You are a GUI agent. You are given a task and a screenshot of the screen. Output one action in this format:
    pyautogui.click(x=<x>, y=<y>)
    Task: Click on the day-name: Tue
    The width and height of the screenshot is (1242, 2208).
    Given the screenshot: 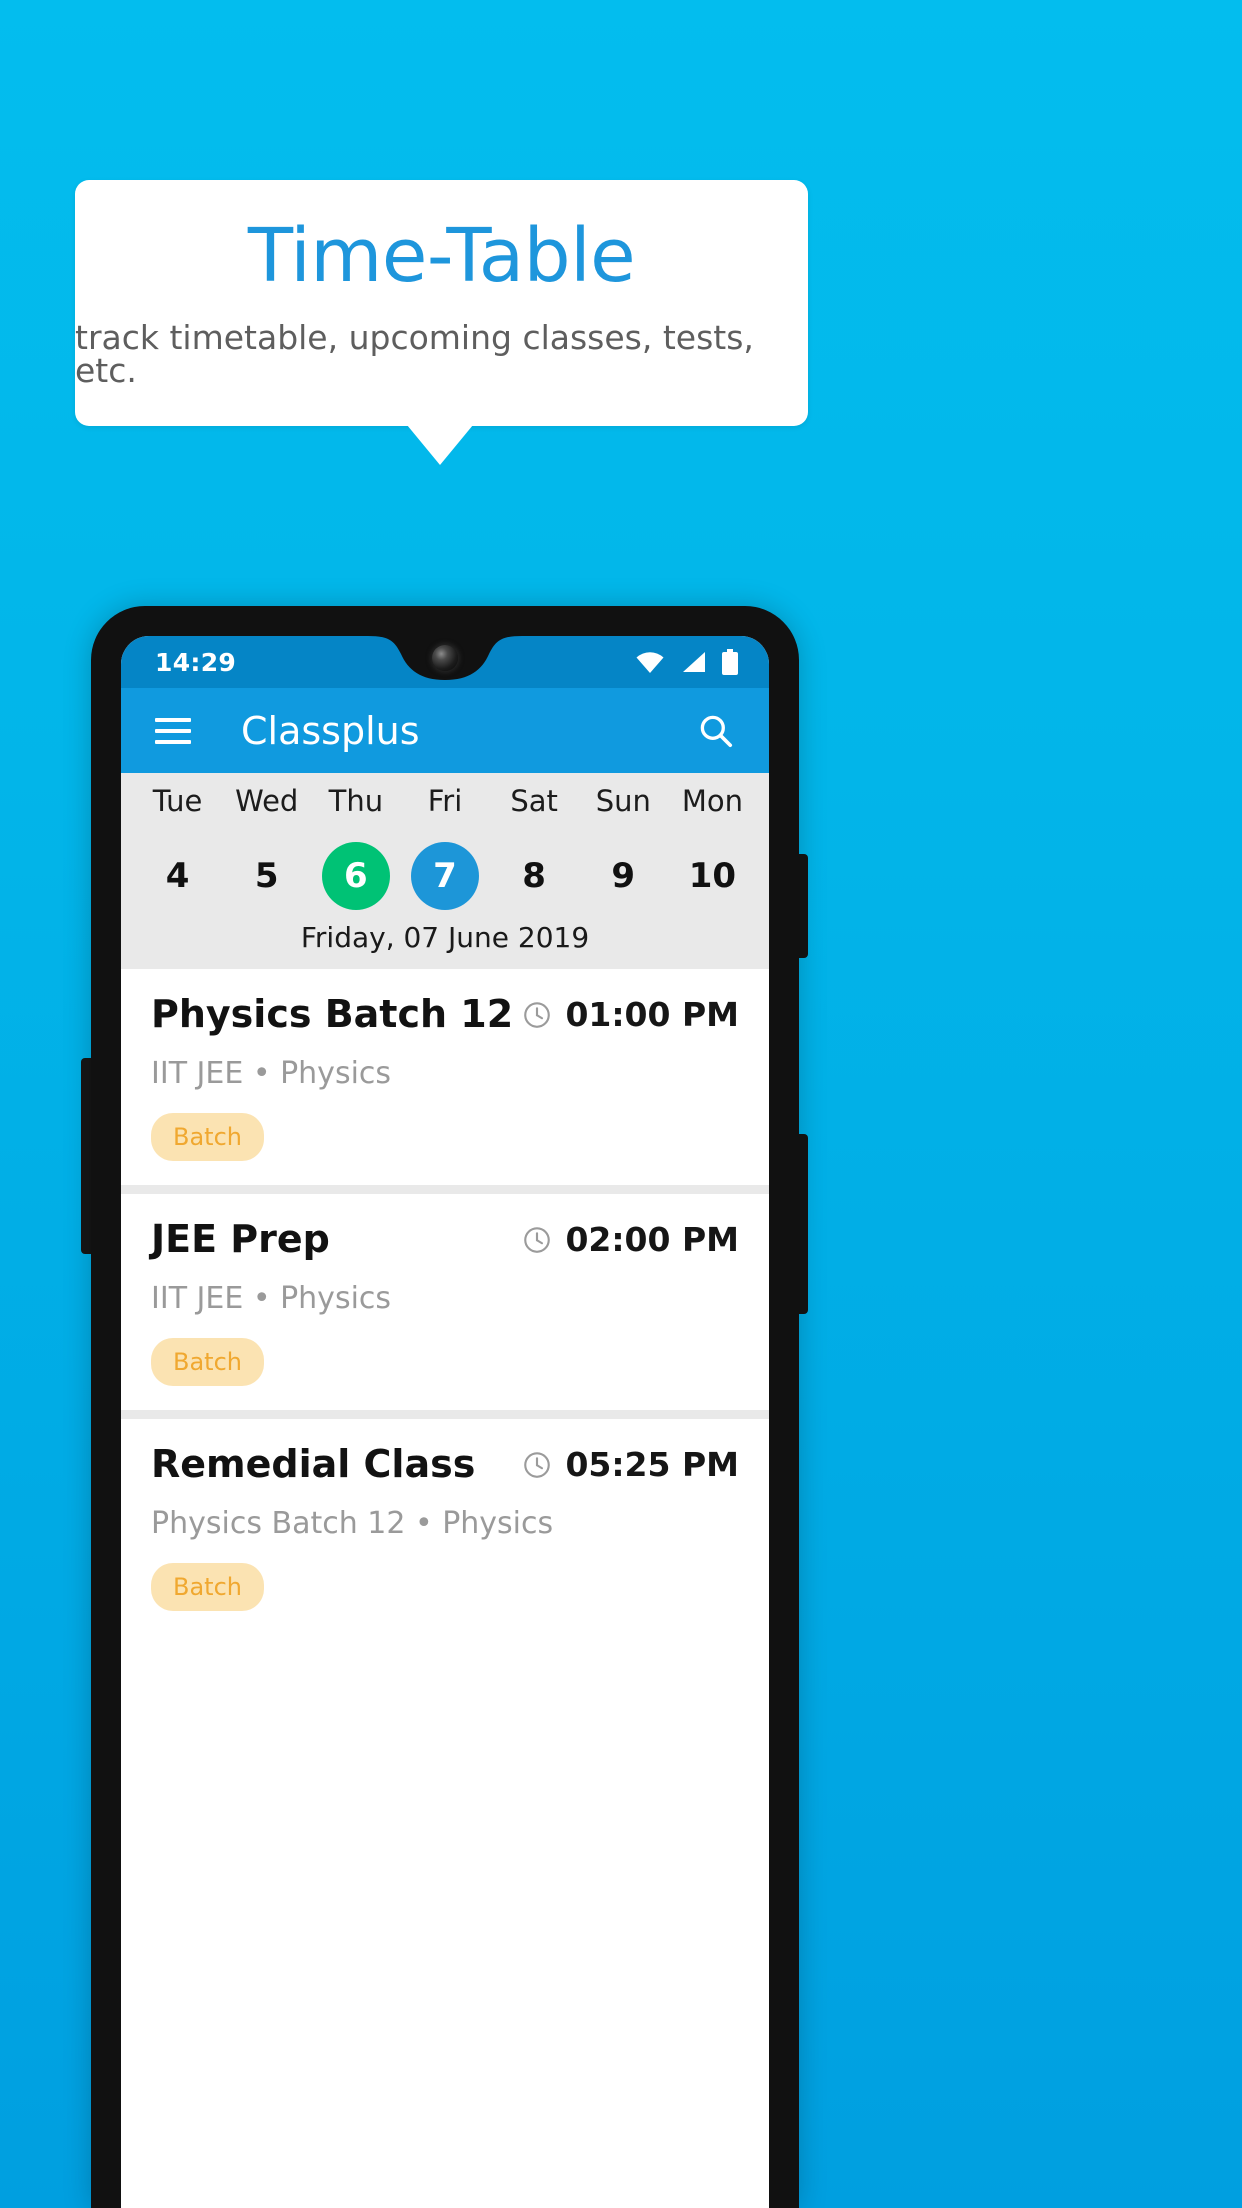 What is the action you would take?
    pyautogui.click(x=177, y=801)
    